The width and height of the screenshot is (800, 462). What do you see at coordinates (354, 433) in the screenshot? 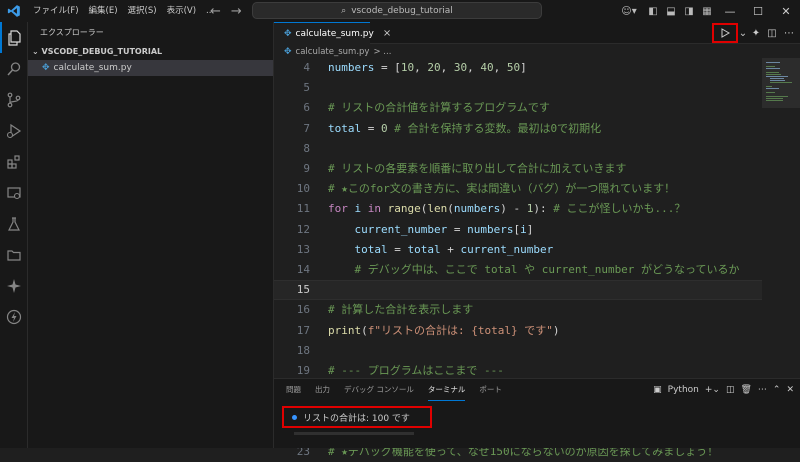
I see `terminal-next-line` at bounding box center [354, 433].